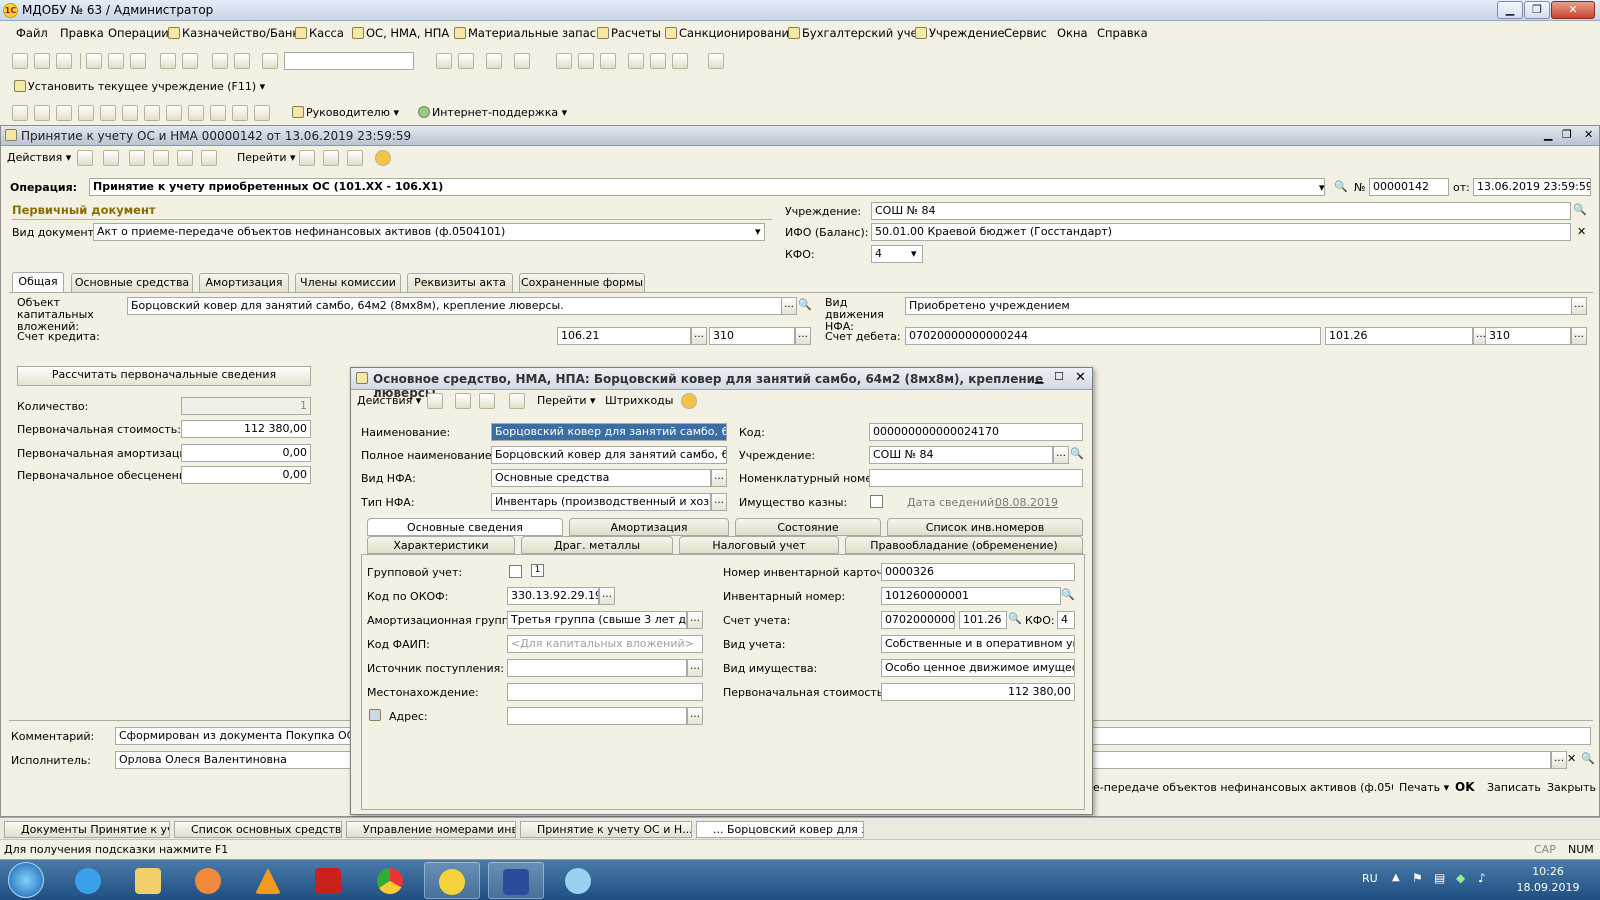 The height and width of the screenshot is (900, 1600). I want to click on faip-field: <Для капитальных вложений>, so click(605, 644).